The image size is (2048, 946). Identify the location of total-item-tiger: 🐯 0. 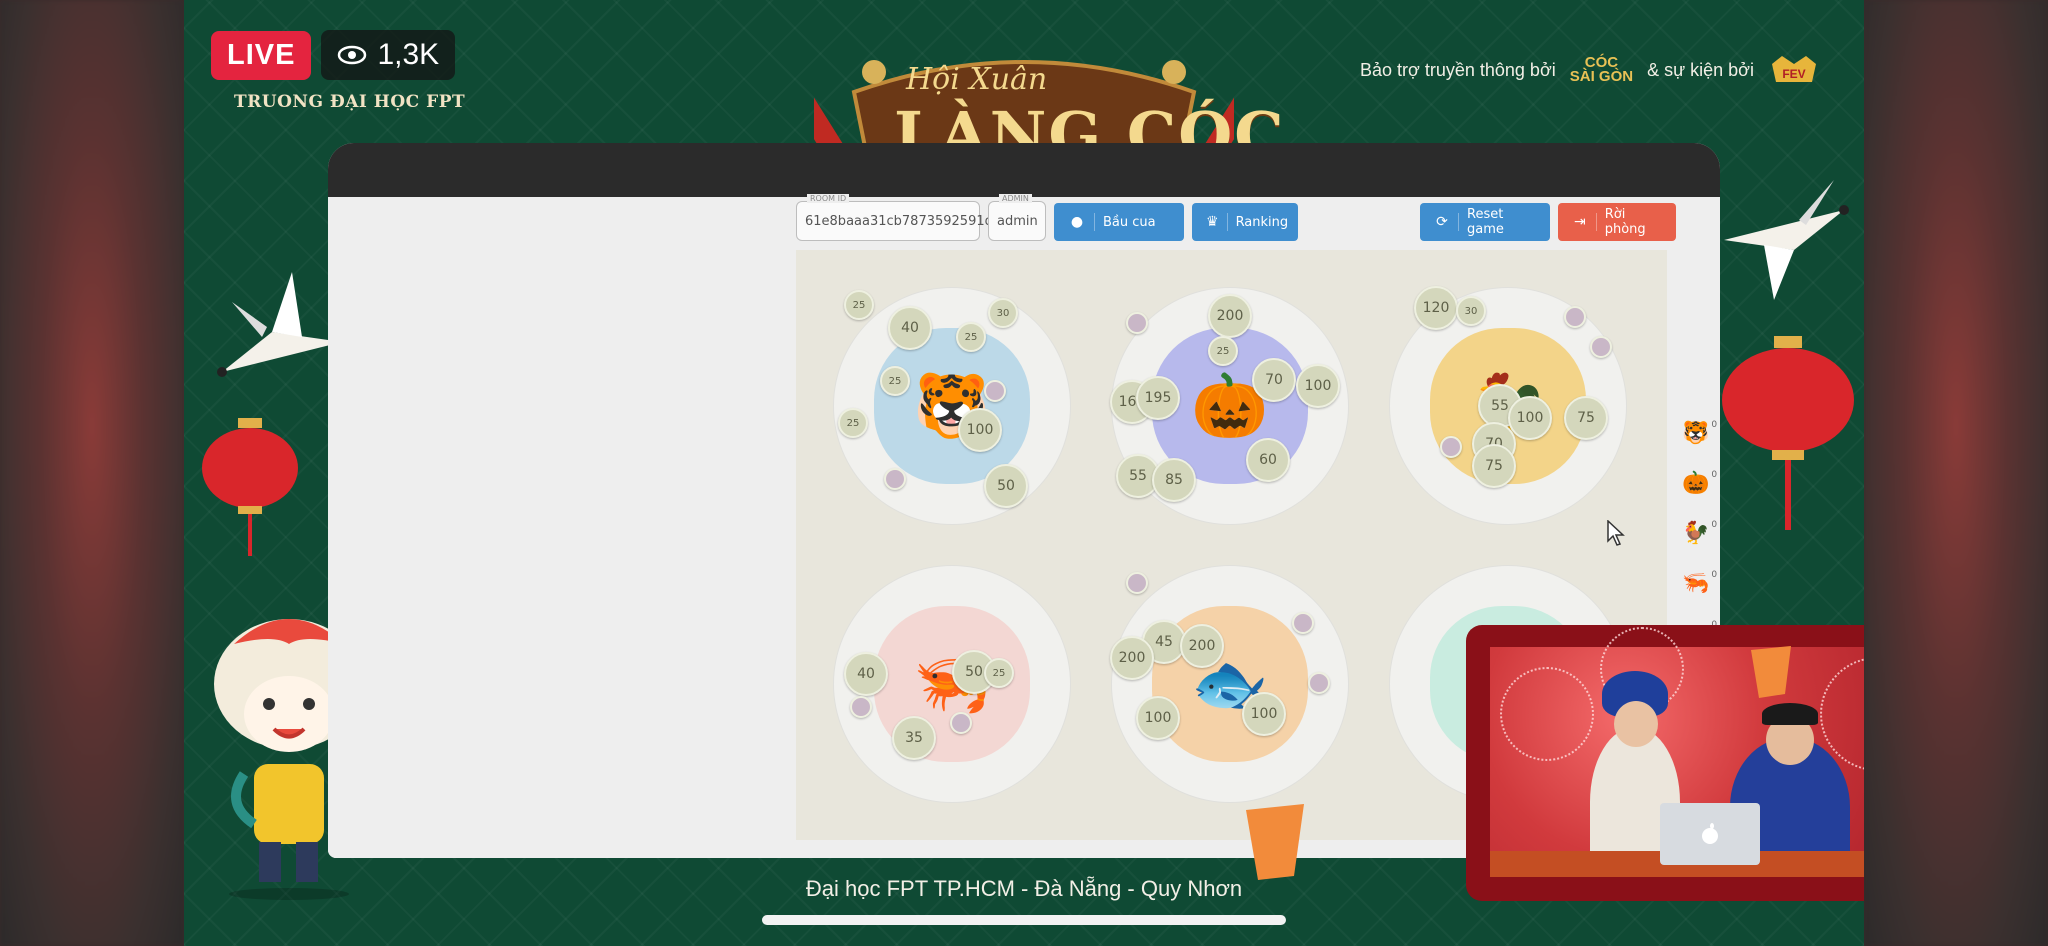
(1702, 433).